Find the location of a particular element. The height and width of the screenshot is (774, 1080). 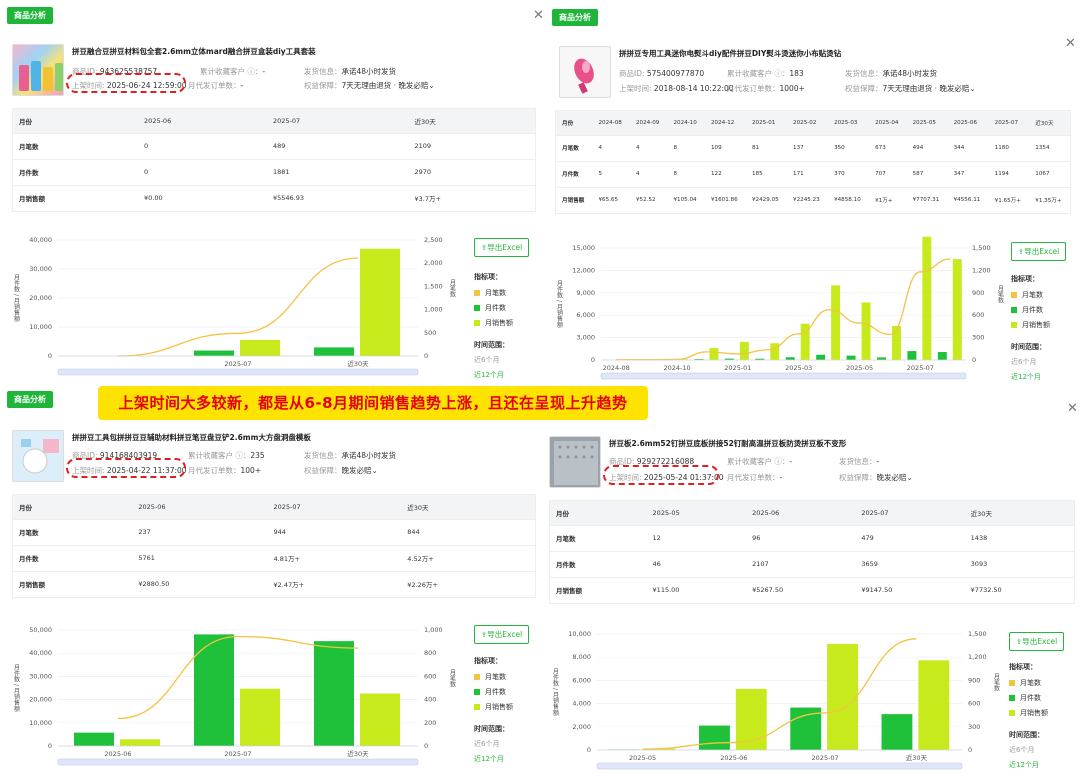

x-tick-label: 2025-03 is located at coordinates (798, 368).